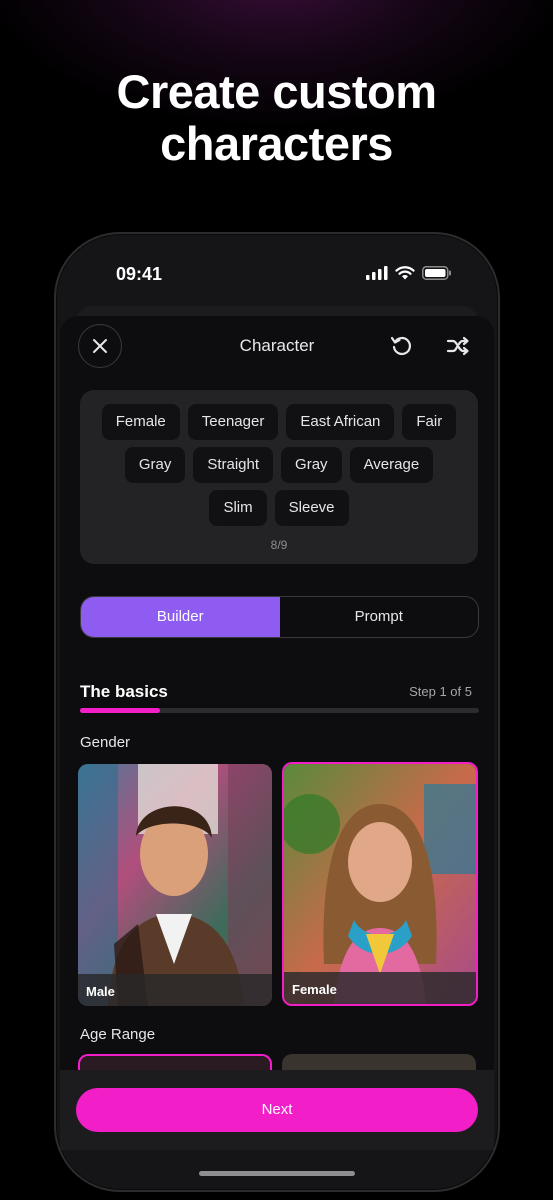 This screenshot has height=1200, width=553. Describe the element at coordinates (391, 465) in the screenshot. I see `tag-chip: Average` at that location.